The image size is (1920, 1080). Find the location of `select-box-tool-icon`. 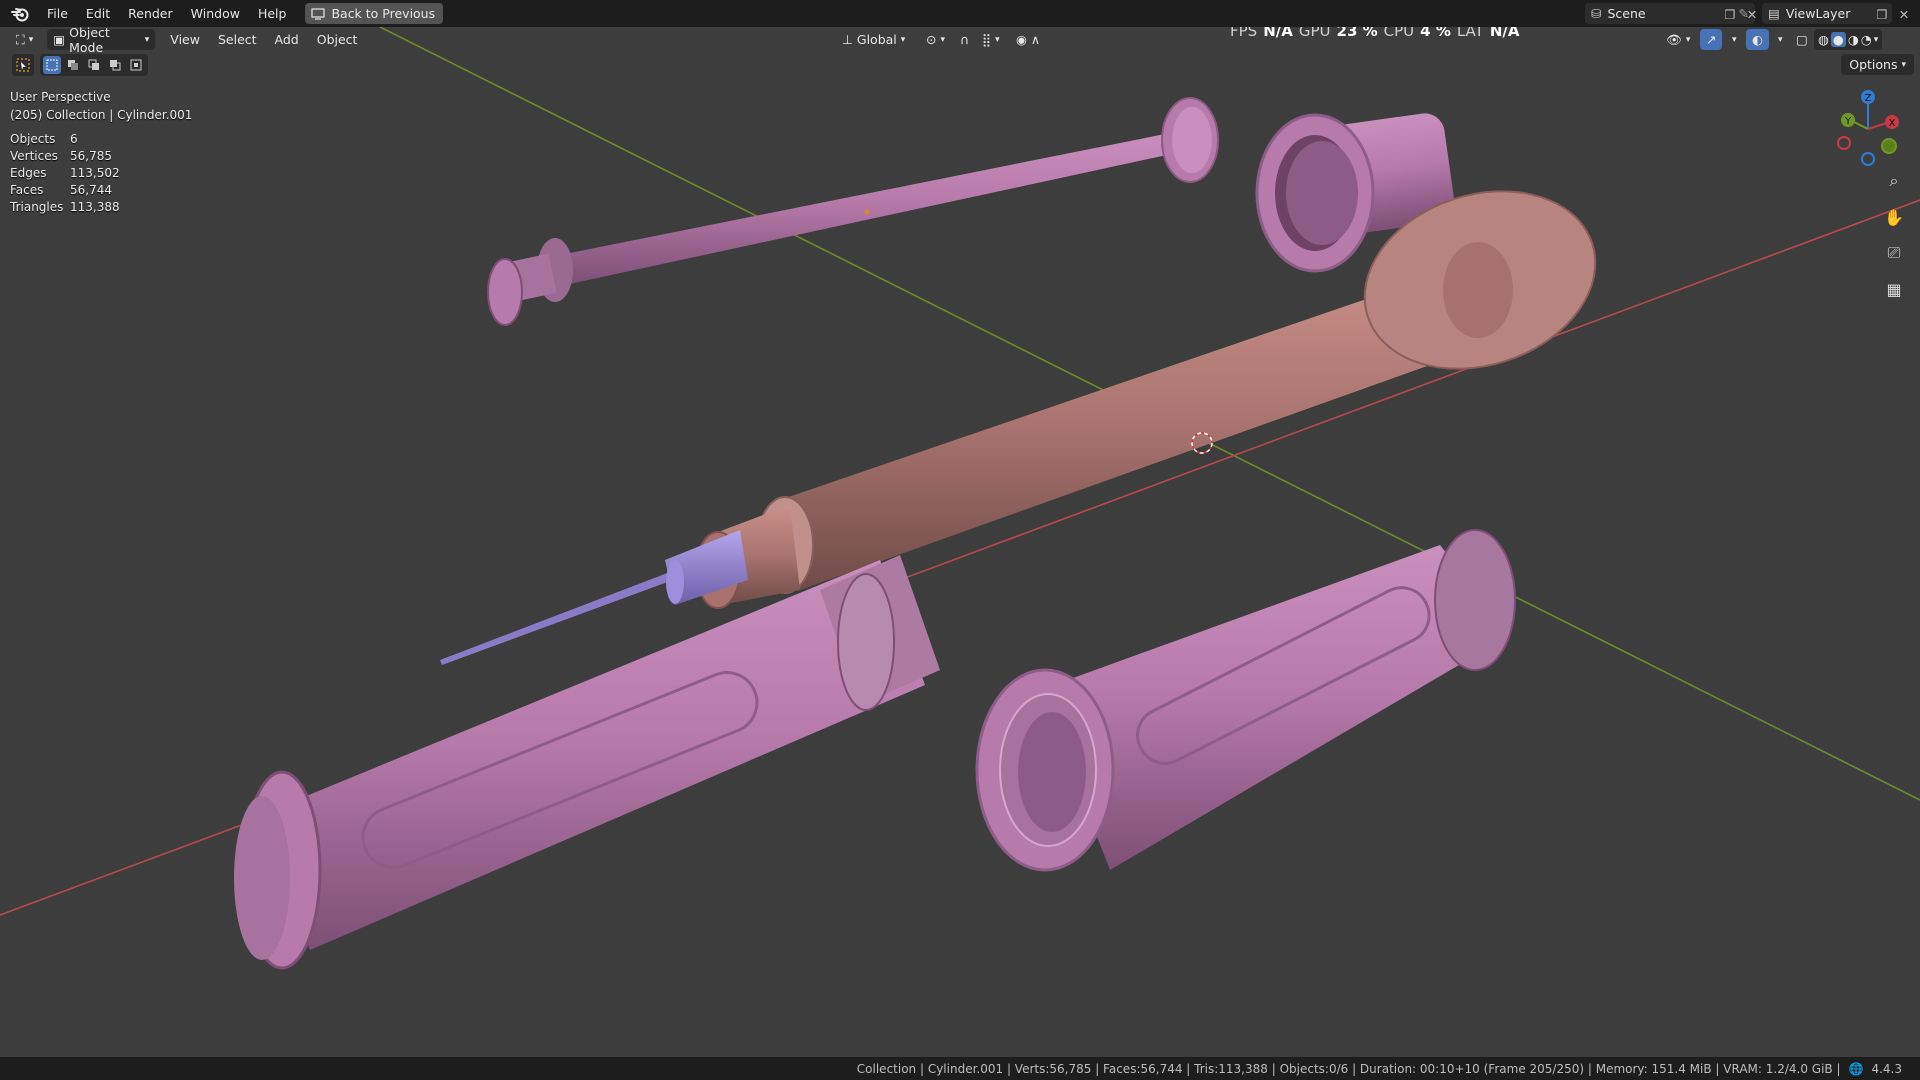

select-box-tool-icon is located at coordinates (23, 65).